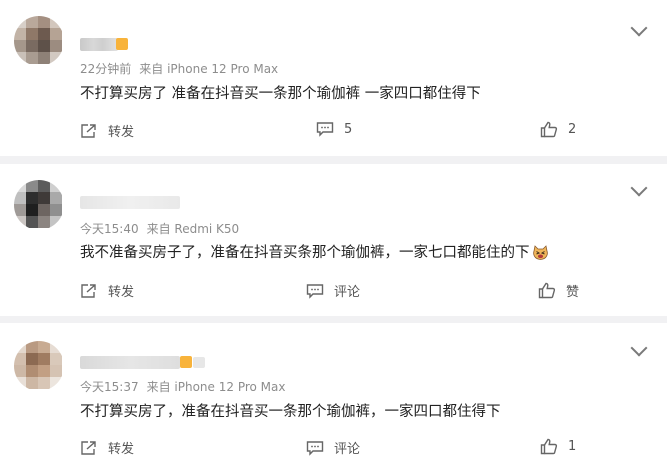 The image size is (667, 467). Describe the element at coordinates (193, 229) in the screenshot. I see `device-source: 来自 Redmi K50` at that location.